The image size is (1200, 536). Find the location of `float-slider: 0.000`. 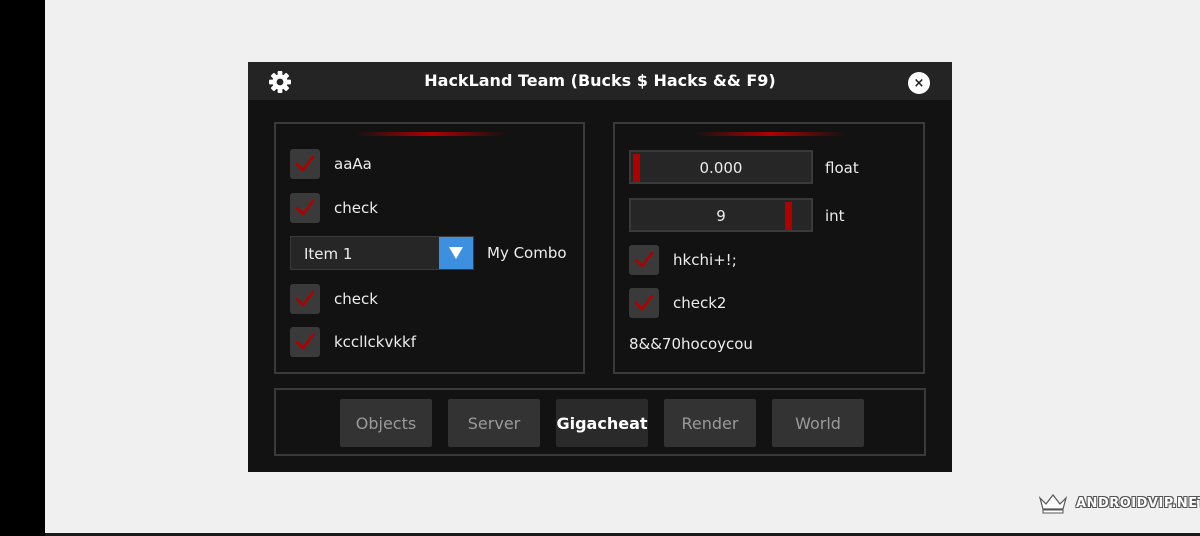

float-slider: 0.000 is located at coordinates (721, 167).